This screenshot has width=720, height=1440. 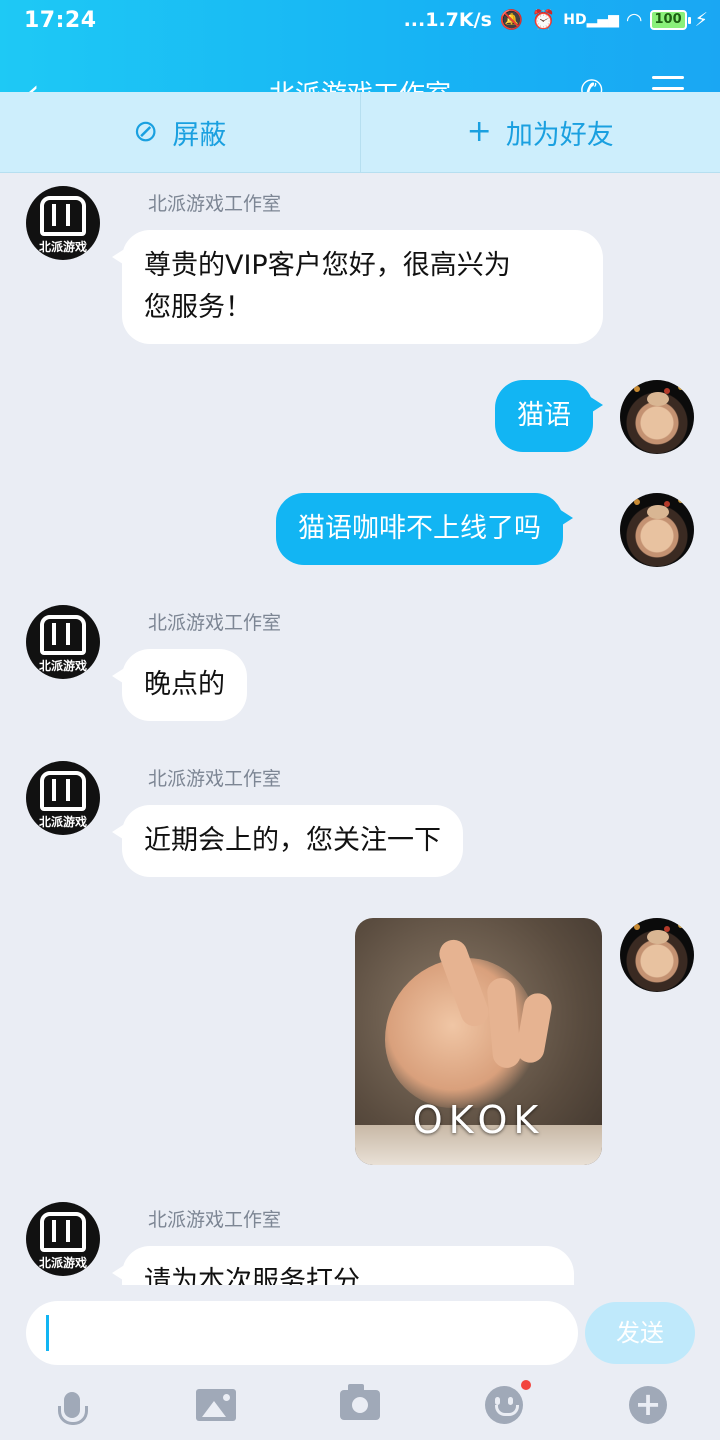 I want to click on sticker-image: OKOK, so click(x=478, y=1041).